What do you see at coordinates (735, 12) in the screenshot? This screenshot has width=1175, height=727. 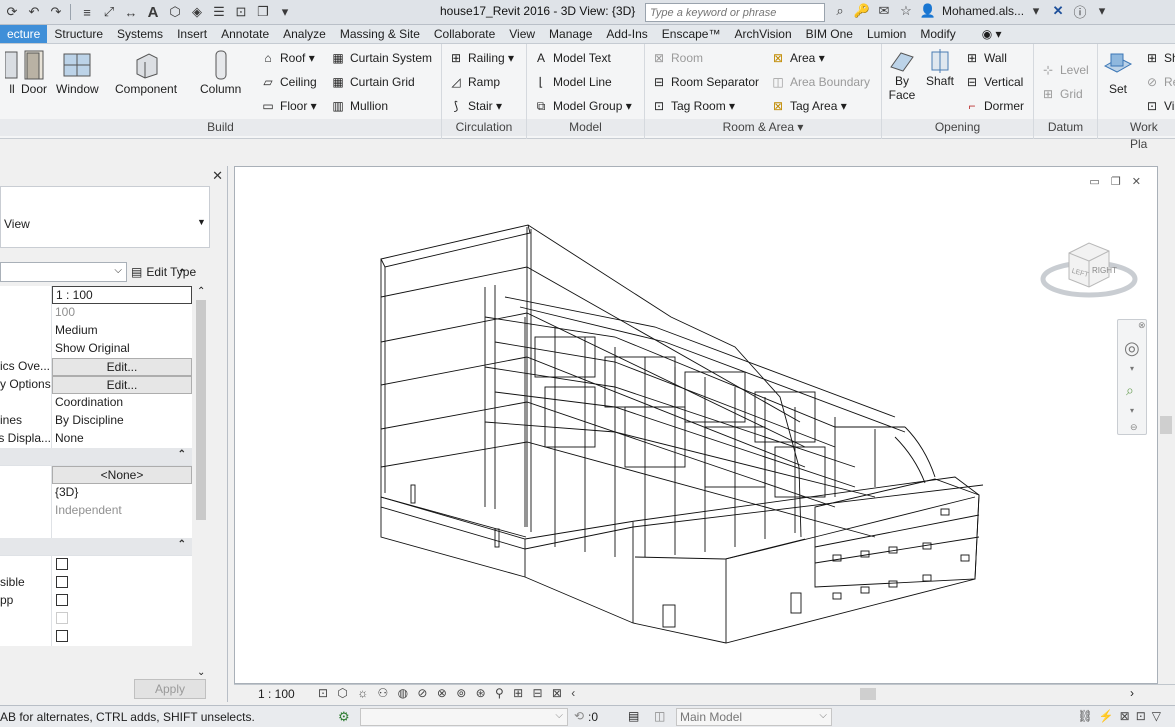 I see `search-input` at bounding box center [735, 12].